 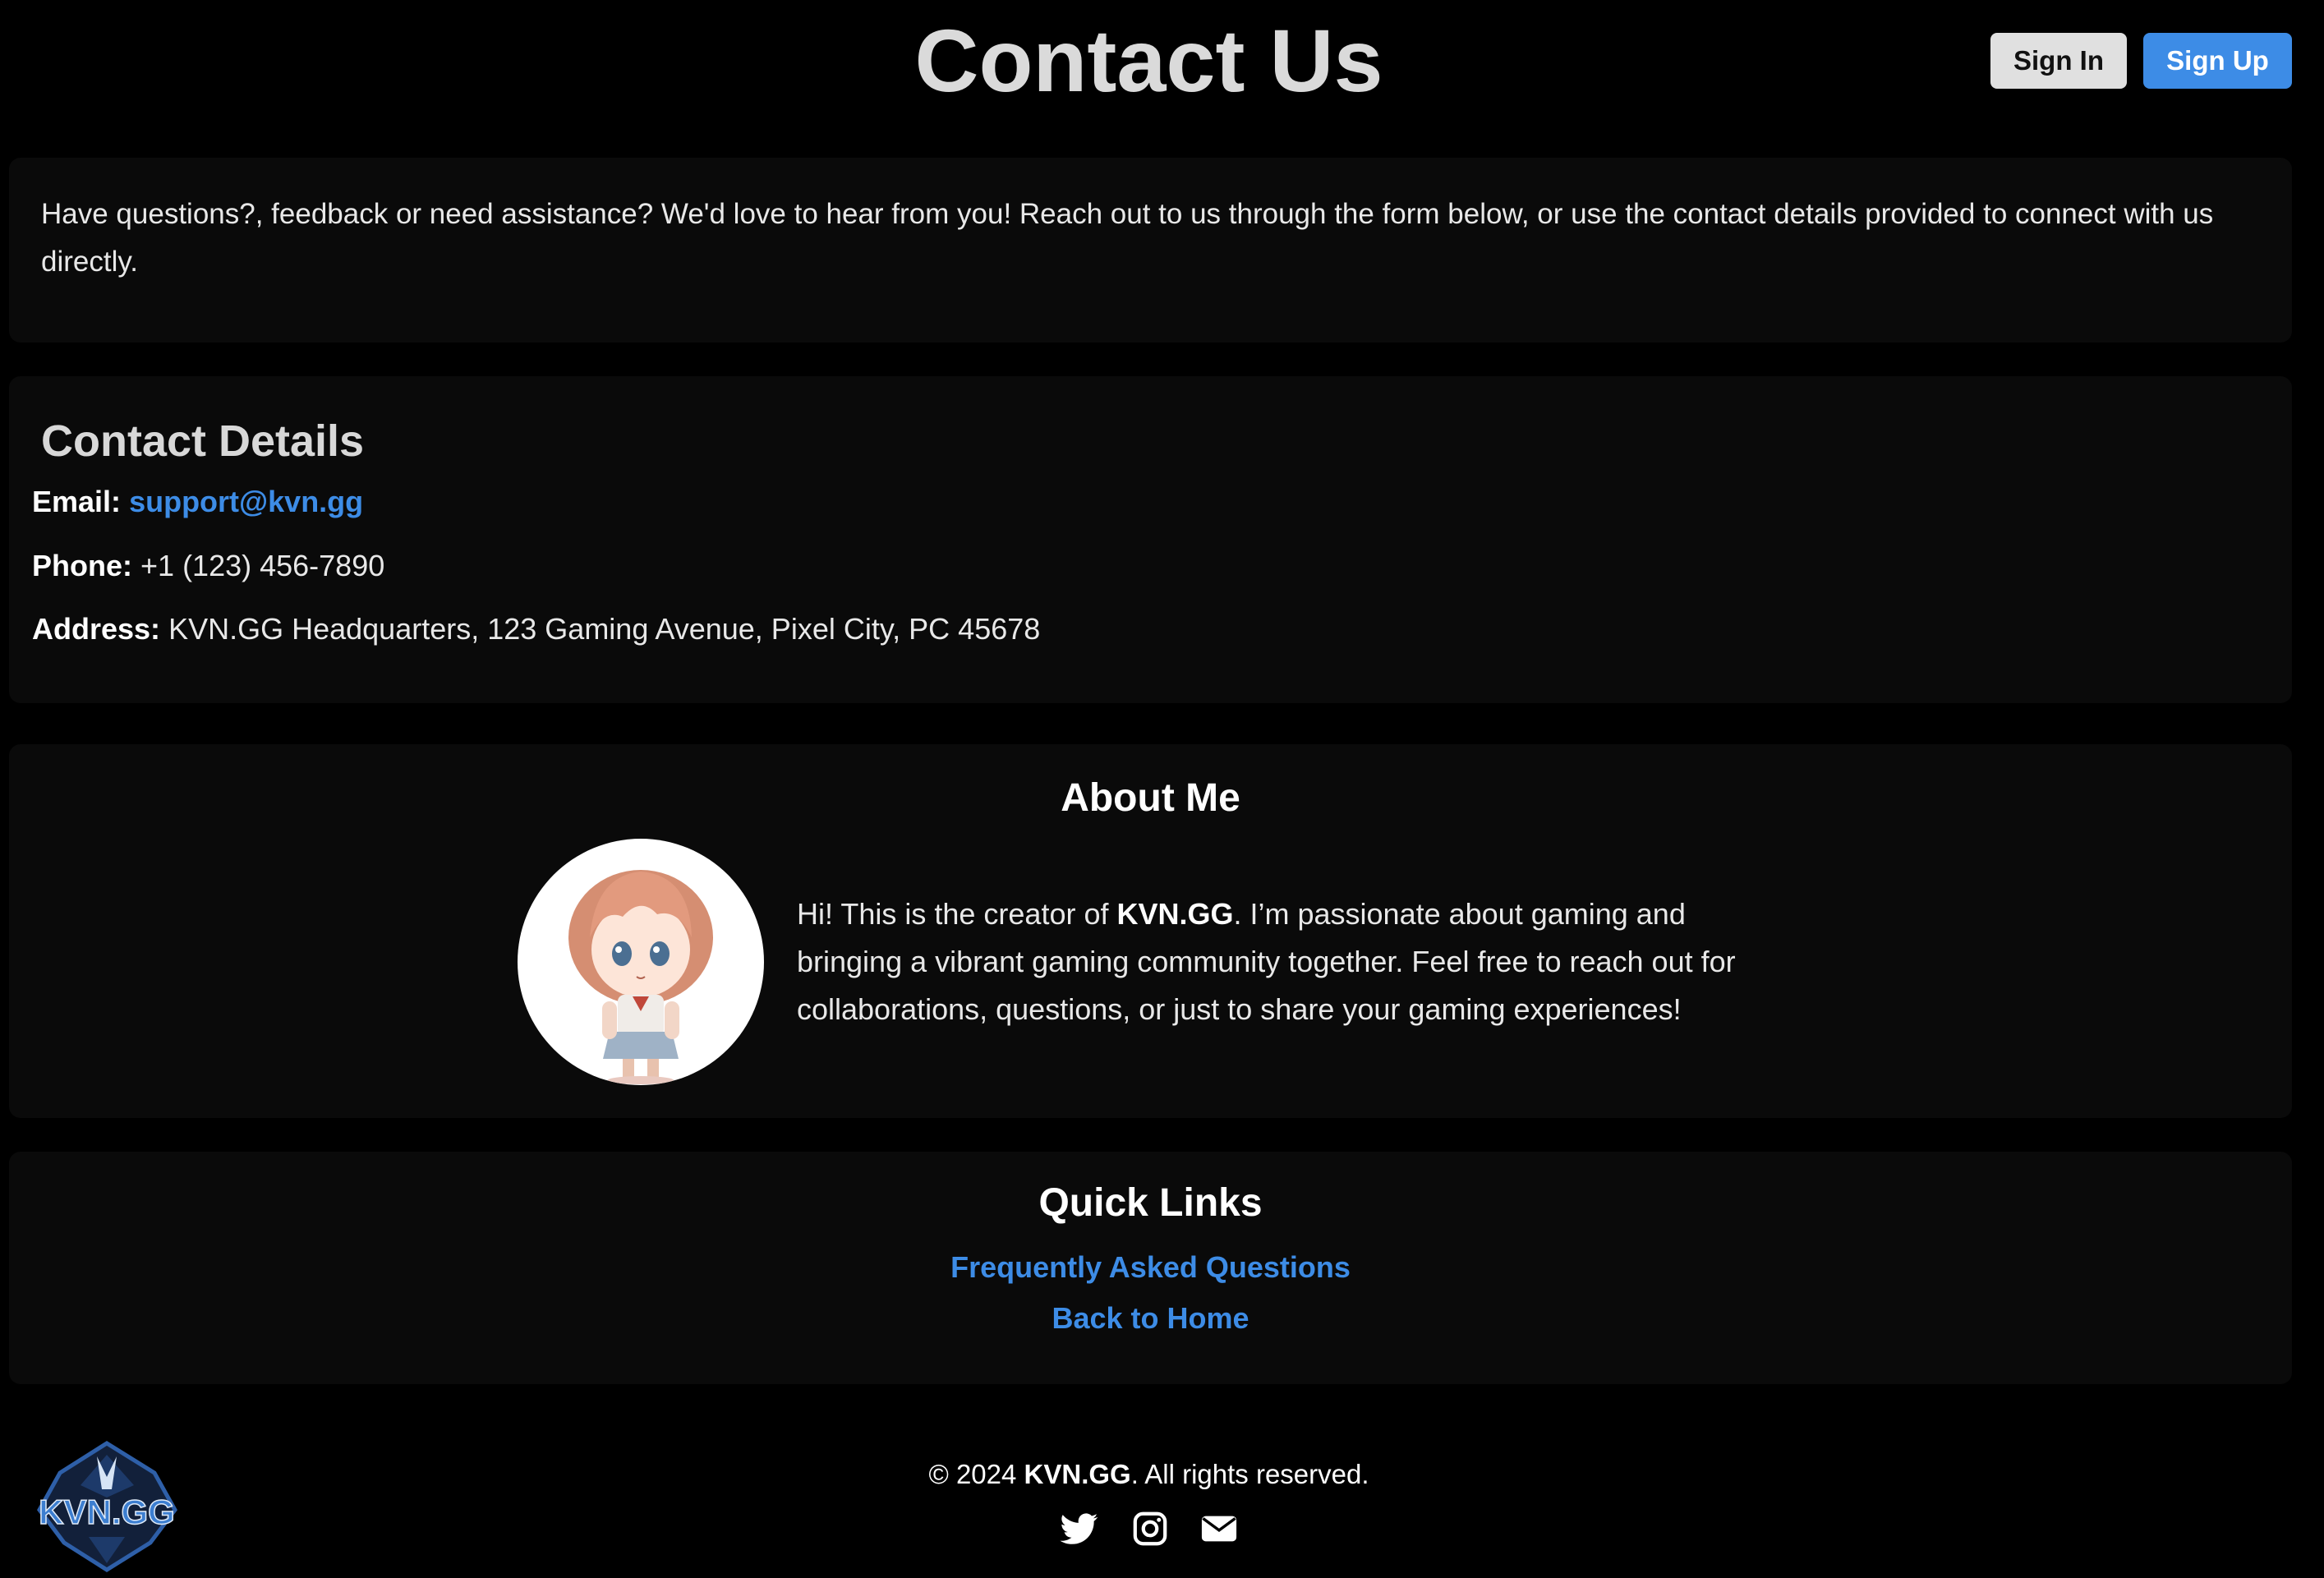 What do you see at coordinates (1150, 1203) in the screenshot?
I see `quick-links-heading: Quick Links` at bounding box center [1150, 1203].